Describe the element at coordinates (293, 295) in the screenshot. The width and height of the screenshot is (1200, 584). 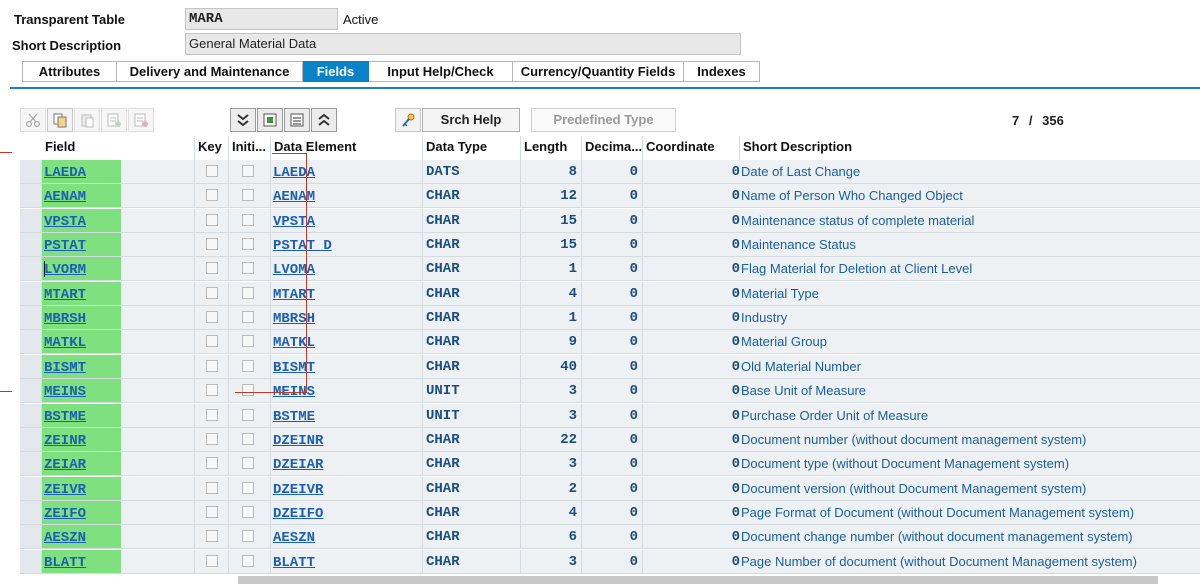
I see `data-element-link: MTART` at that location.